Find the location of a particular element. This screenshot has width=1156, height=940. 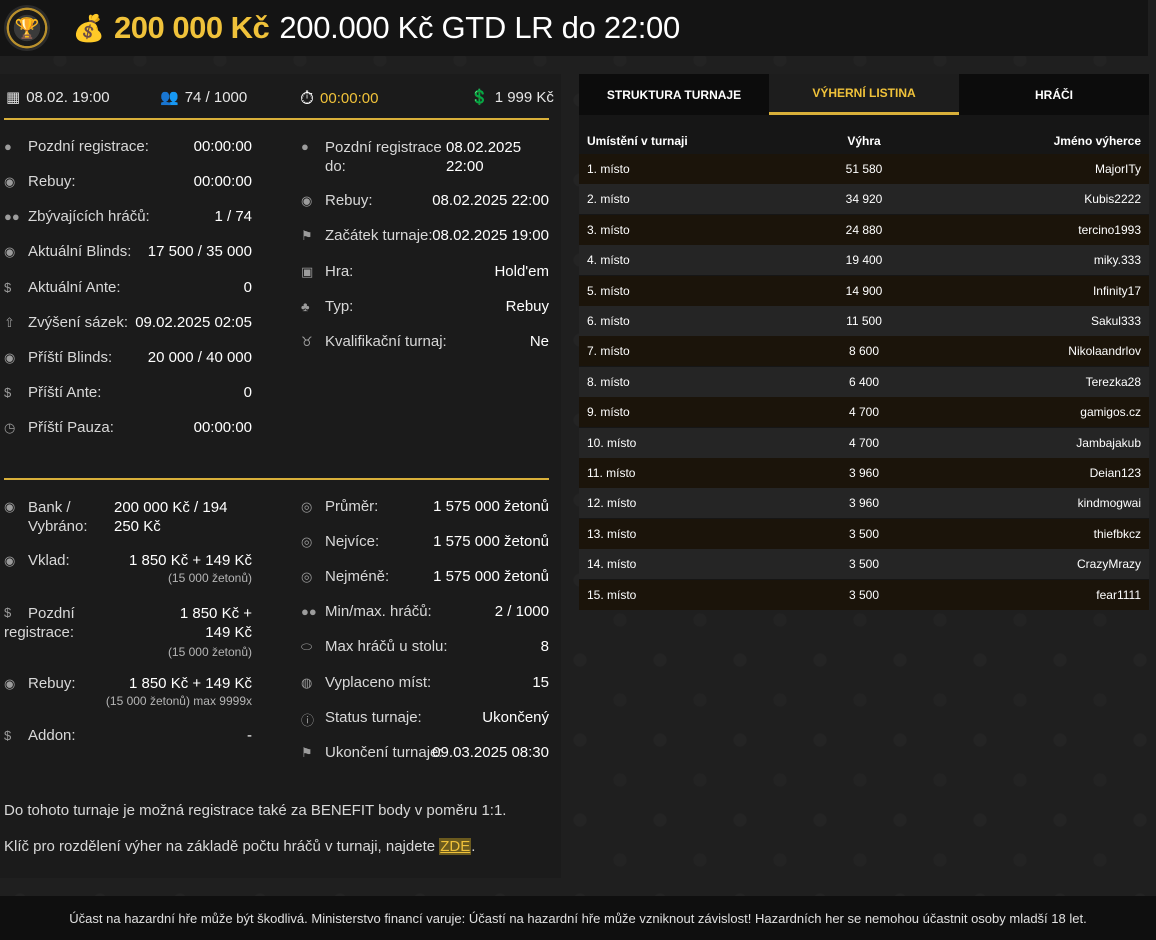

place-cell: 5. místo is located at coordinates (608, 290).